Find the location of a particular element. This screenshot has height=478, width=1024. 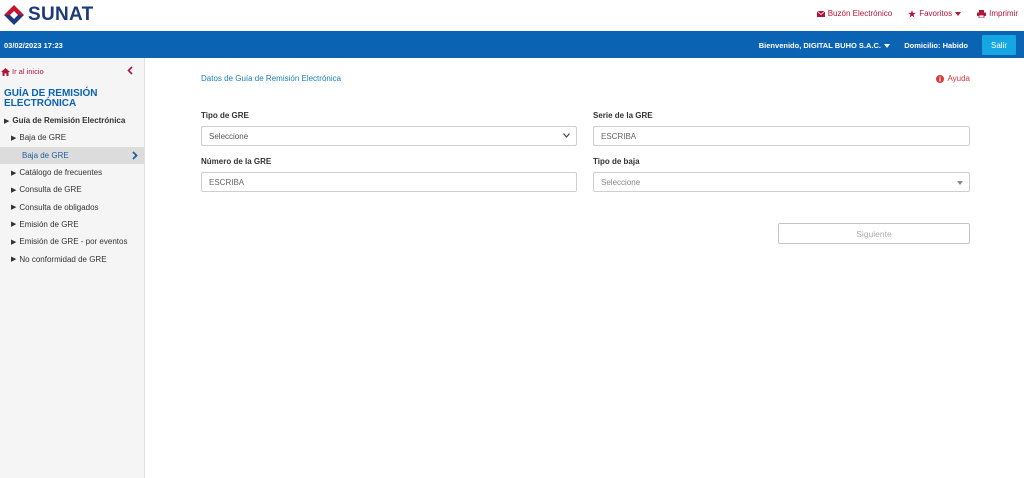

favoritos-link: Favoritos is located at coordinates (935, 13).